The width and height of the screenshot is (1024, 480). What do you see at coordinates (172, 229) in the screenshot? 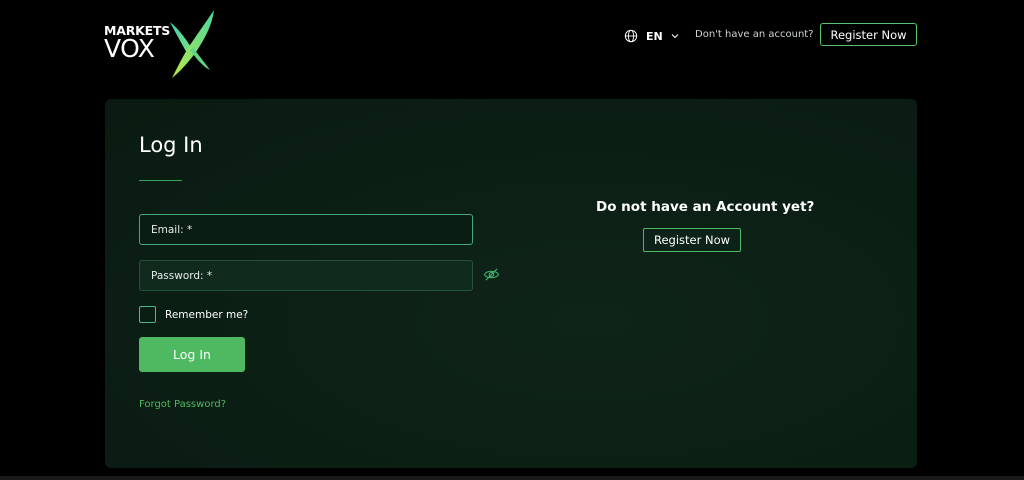
I see `email-placeholder: Email: *` at bounding box center [172, 229].